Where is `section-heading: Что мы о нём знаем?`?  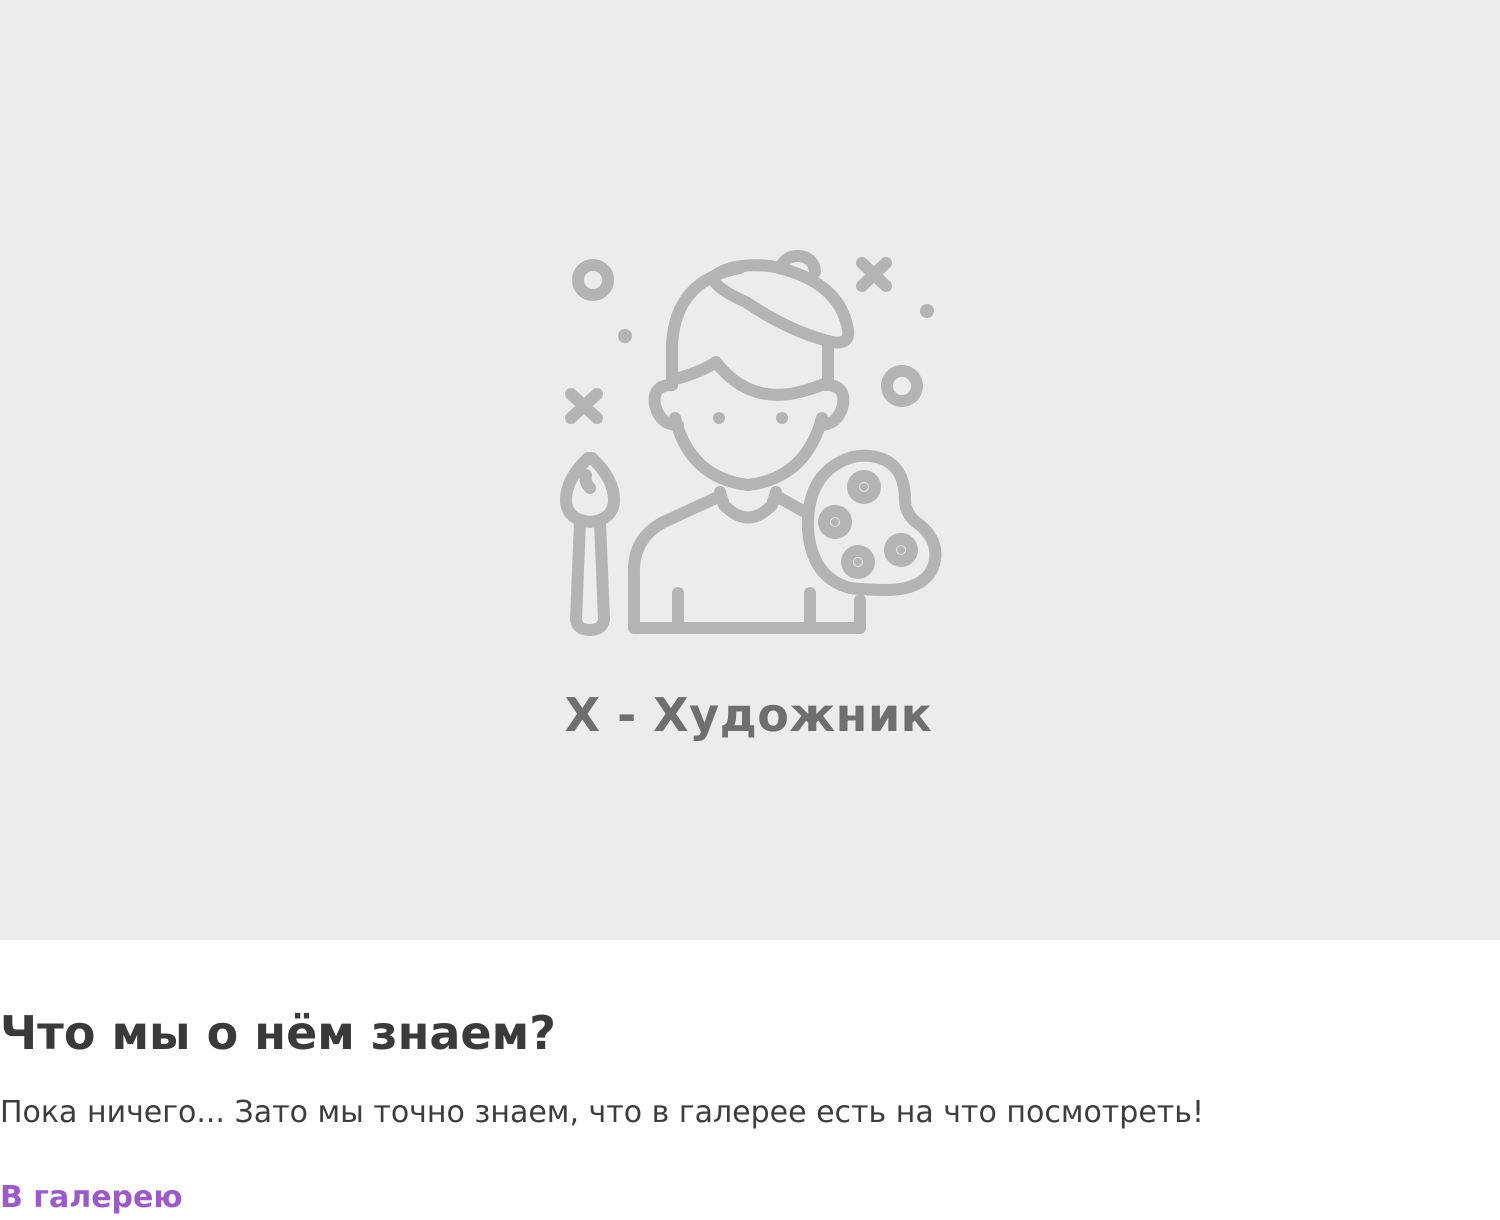 section-heading: Что мы о нём знаем? is located at coordinates (278, 1033).